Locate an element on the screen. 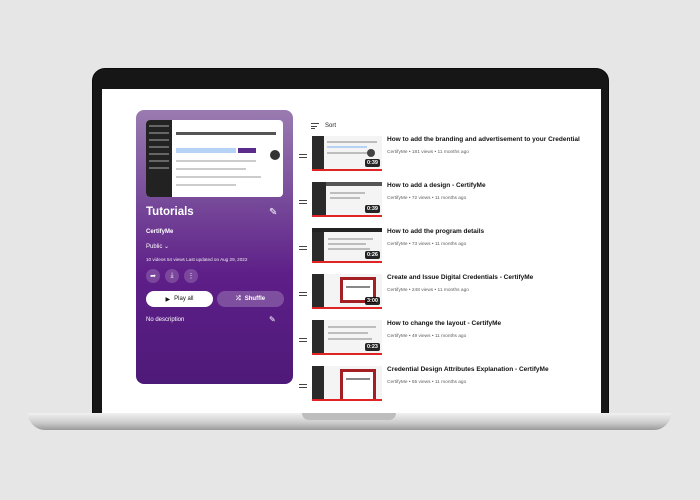 The height and width of the screenshot is (500, 700). play-icon: ▶ is located at coordinates (168, 299).